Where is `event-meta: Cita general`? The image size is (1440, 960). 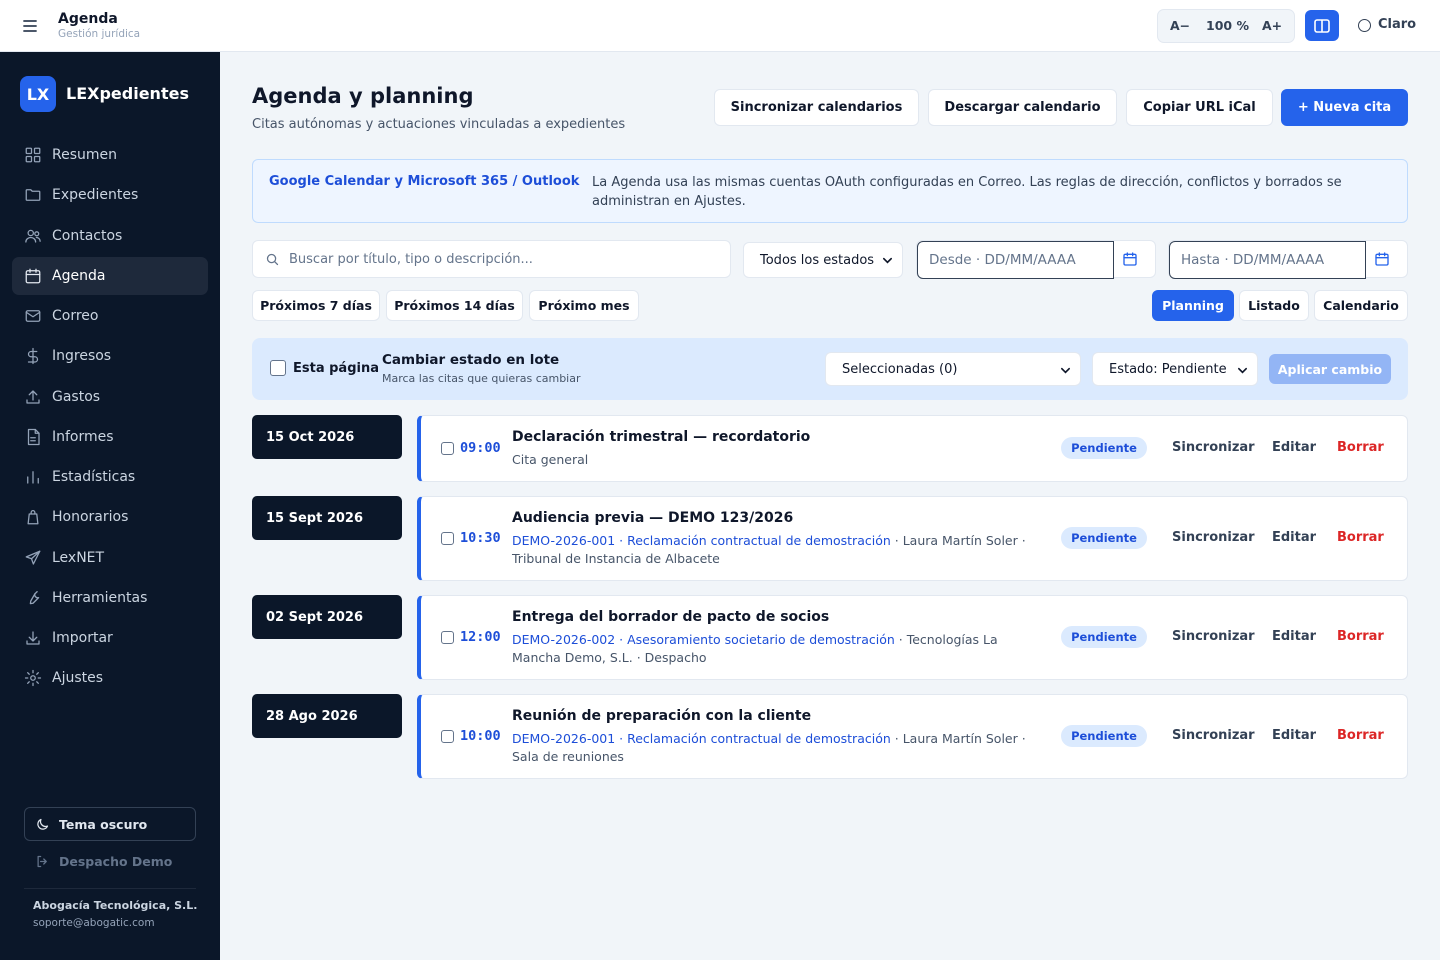 event-meta: Cita general is located at coordinates (777, 460).